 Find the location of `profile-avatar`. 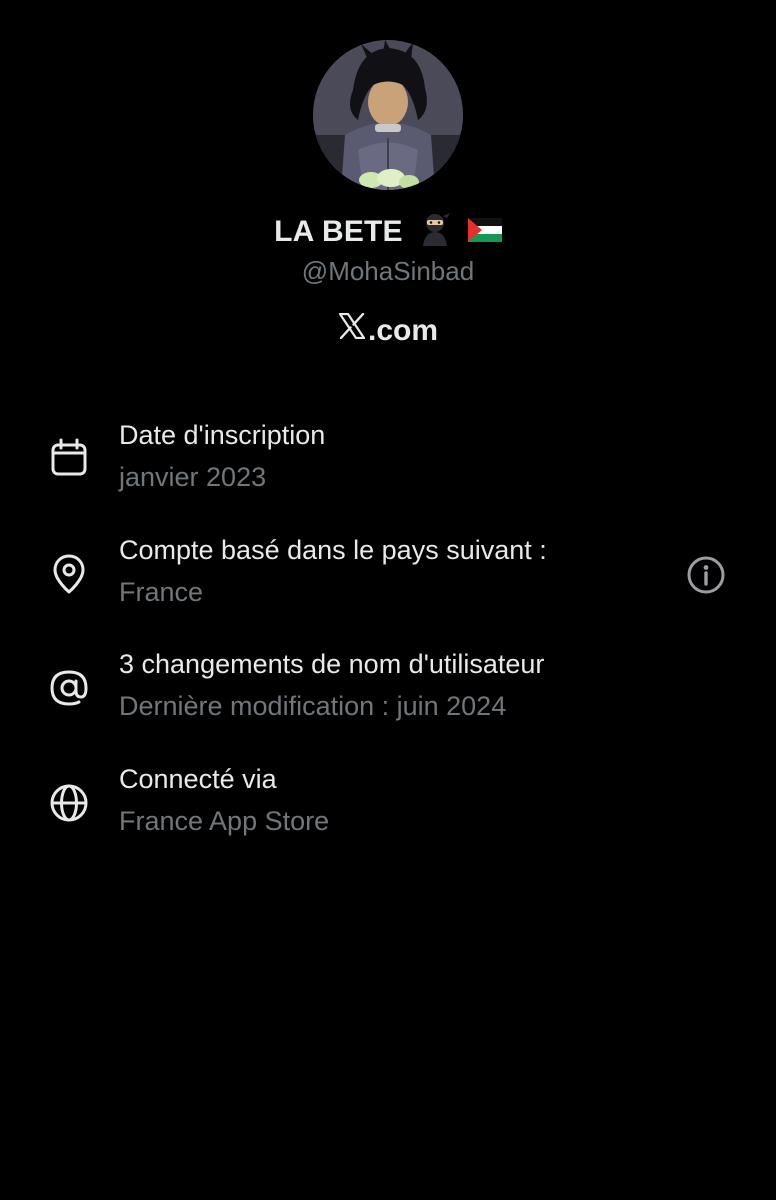

profile-avatar is located at coordinates (388, 115).